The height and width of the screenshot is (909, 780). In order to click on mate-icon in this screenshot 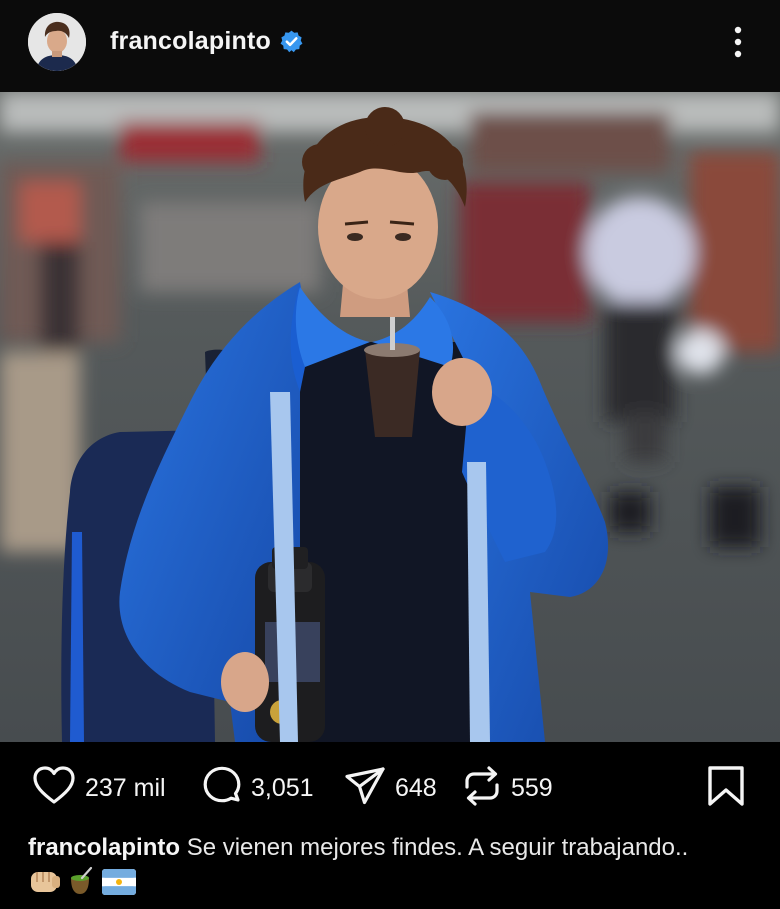, I will do `click(82, 880)`.